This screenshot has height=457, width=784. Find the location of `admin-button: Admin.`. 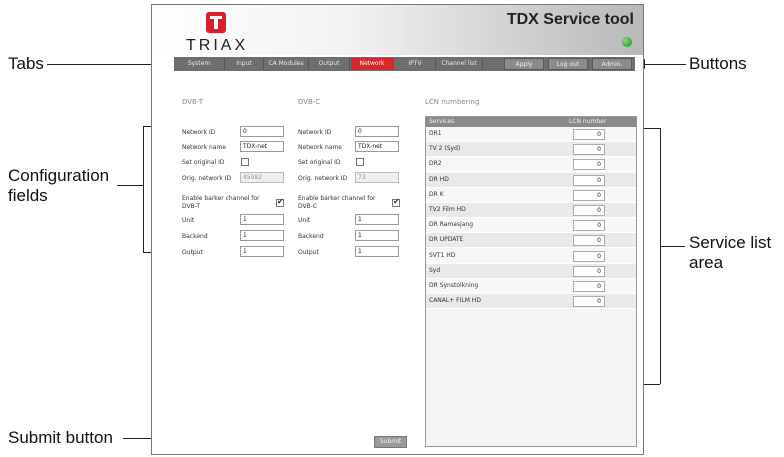

admin-button: Admin. is located at coordinates (612, 64).